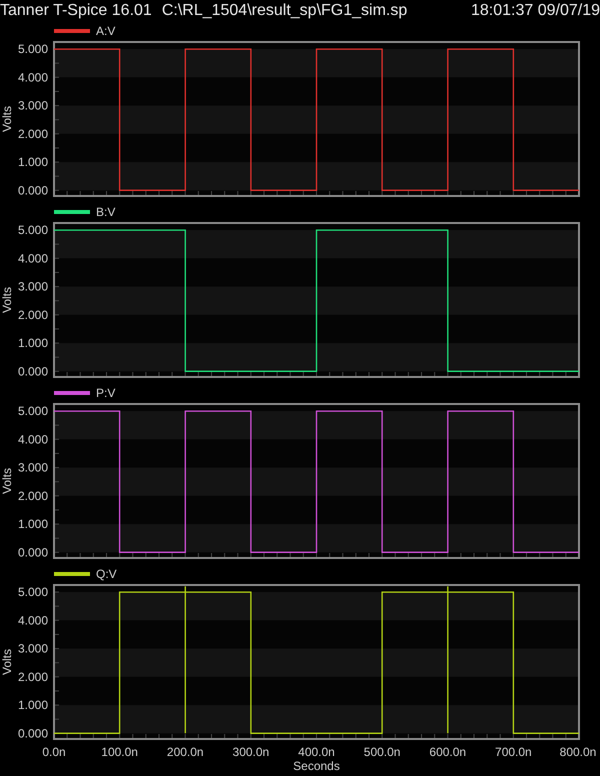 This screenshot has width=600, height=776. I want to click on x-tick-label: 600.0n, so click(447, 752).